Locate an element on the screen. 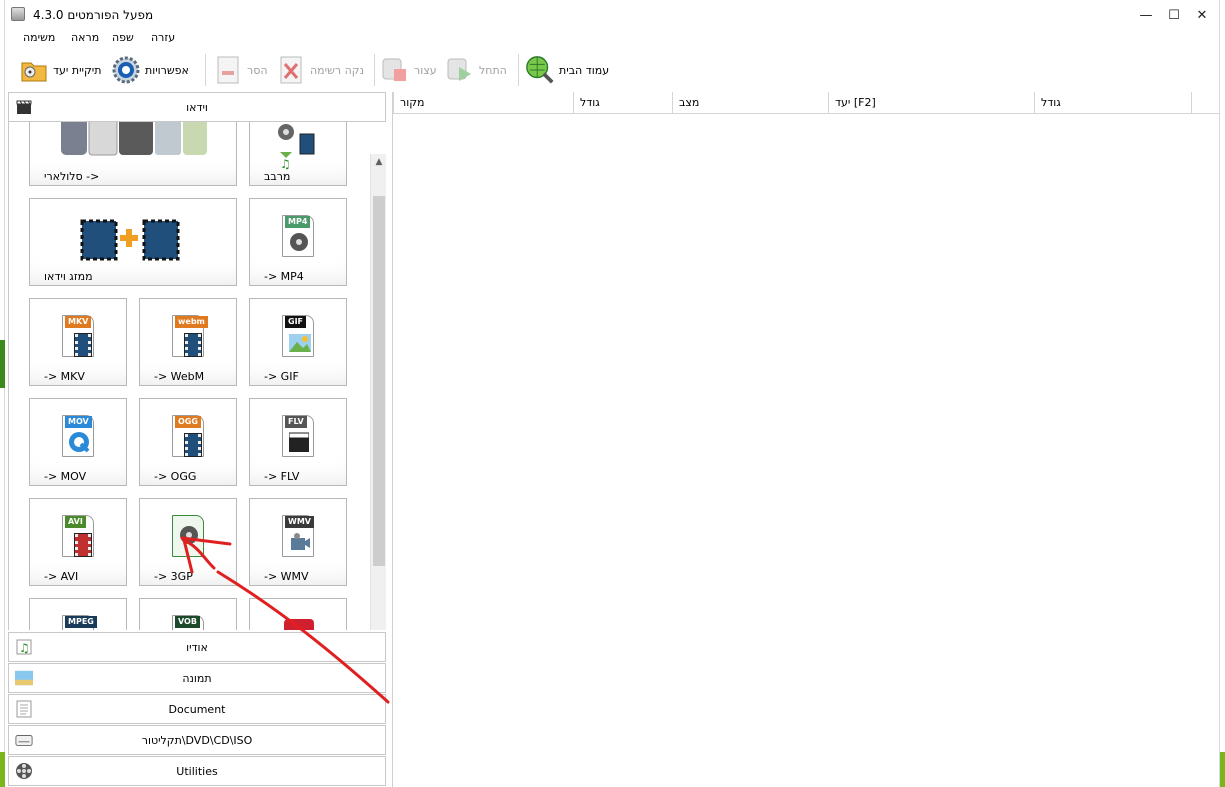 The height and width of the screenshot is (787, 1225). scroll-thumb is located at coordinates (379, 381).